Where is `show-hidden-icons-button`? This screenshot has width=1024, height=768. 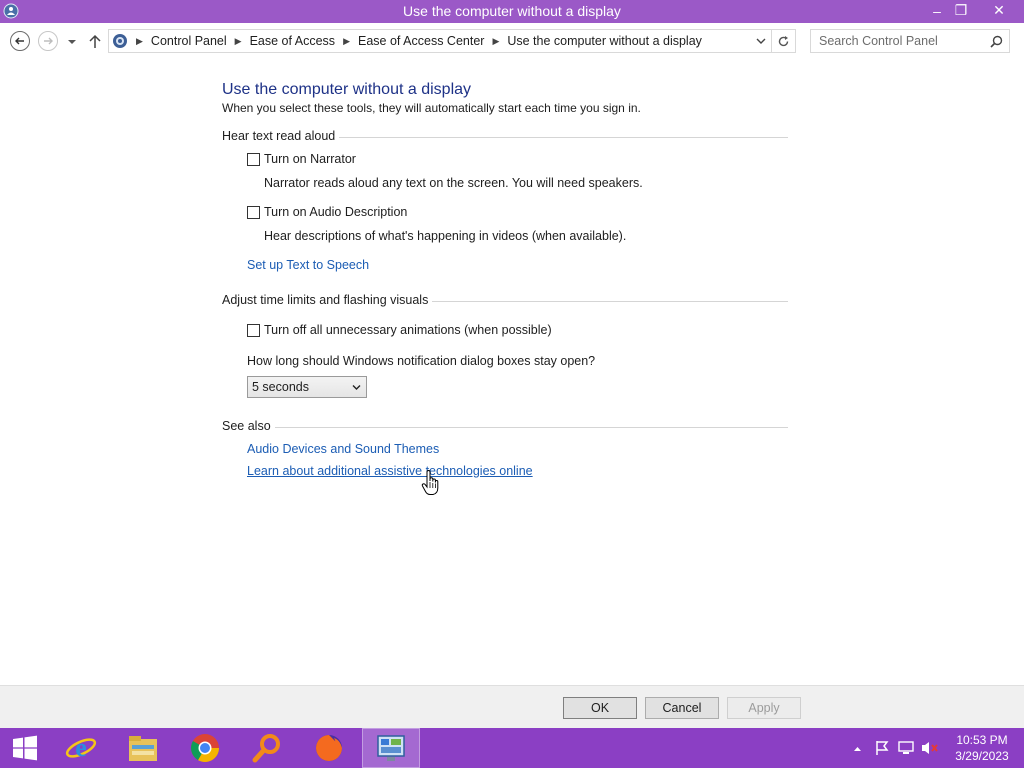 show-hidden-icons-button is located at coordinates (857, 748).